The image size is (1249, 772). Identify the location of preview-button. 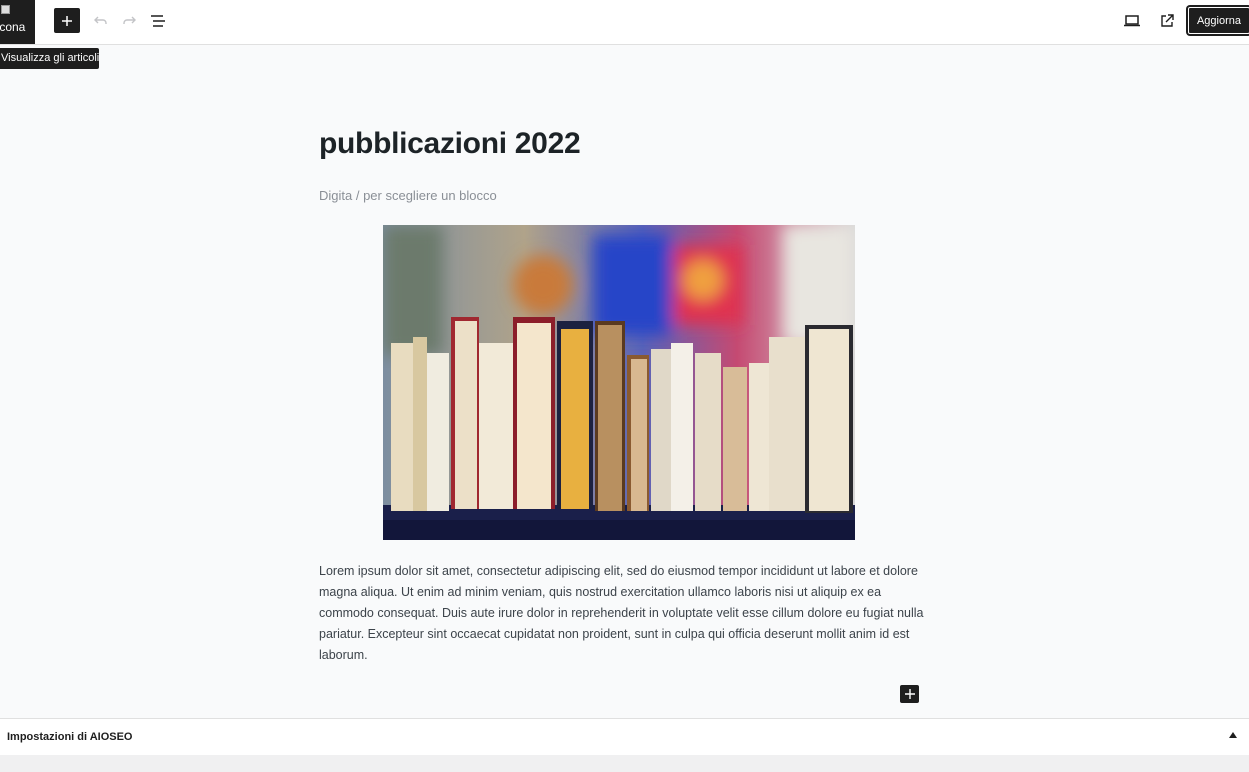
(1132, 21).